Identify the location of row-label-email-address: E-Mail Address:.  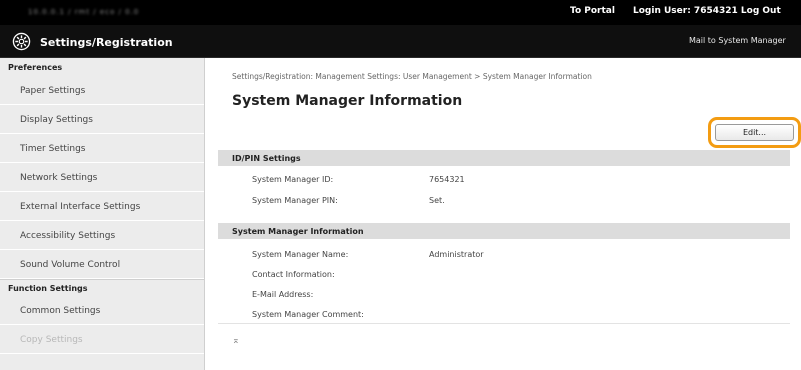
(283, 294).